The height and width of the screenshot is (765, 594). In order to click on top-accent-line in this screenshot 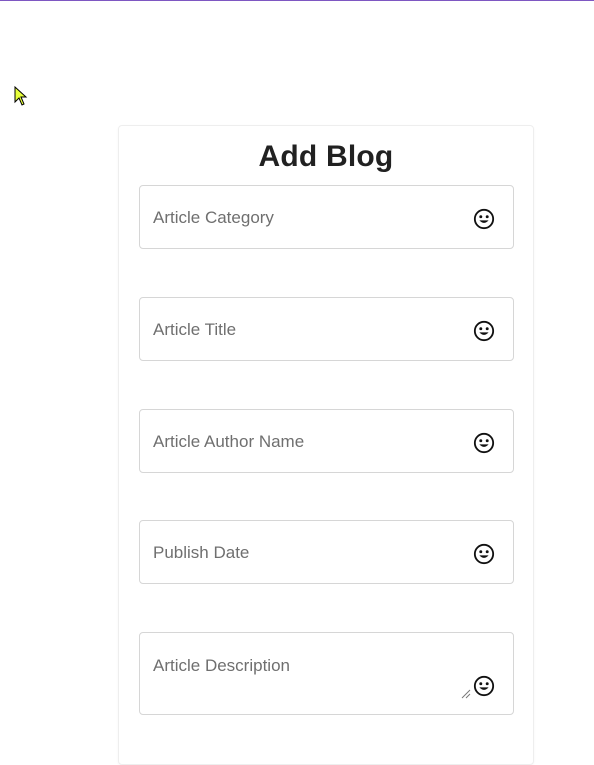, I will do `click(297, 0)`.